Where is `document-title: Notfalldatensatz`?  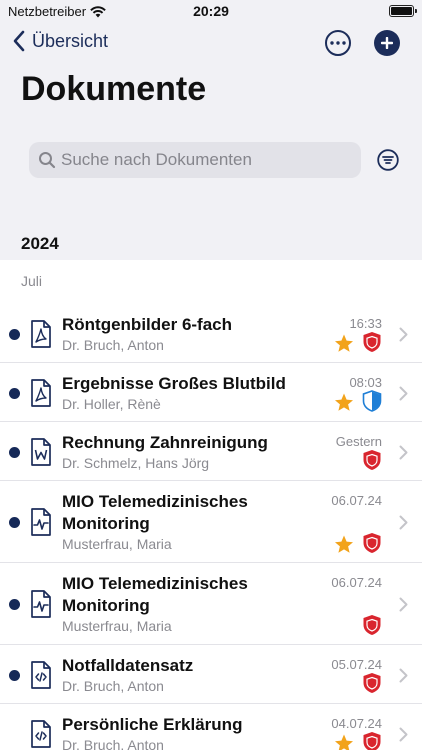 document-title: Notfalldatensatz is located at coordinates (128, 665).